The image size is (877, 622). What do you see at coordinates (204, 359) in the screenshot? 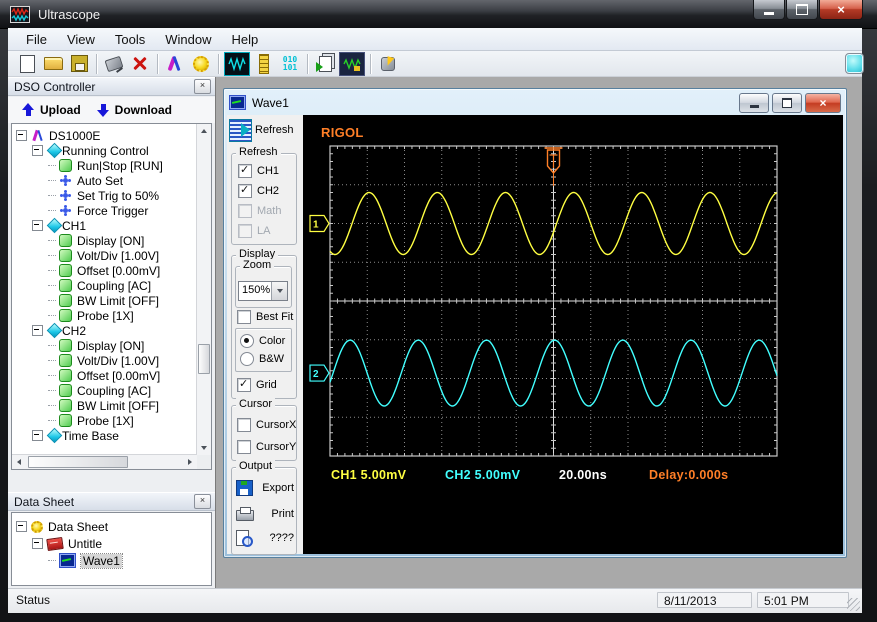
I see `vertical-scroll-thumb` at bounding box center [204, 359].